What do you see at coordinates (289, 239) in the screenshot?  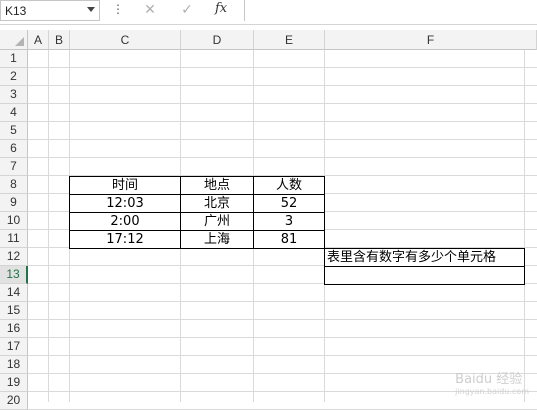 I see `table-cell: 81` at bounding box center [289, 239].